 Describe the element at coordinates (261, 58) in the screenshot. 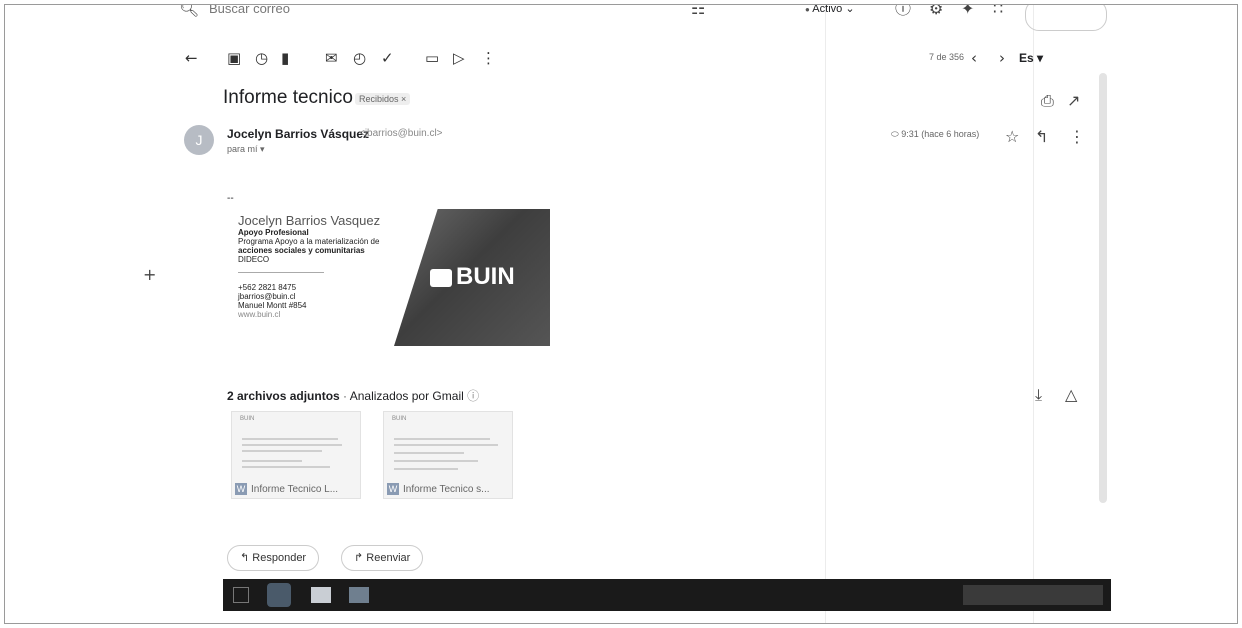

I see `report-spam-icon: ◷` at that location.